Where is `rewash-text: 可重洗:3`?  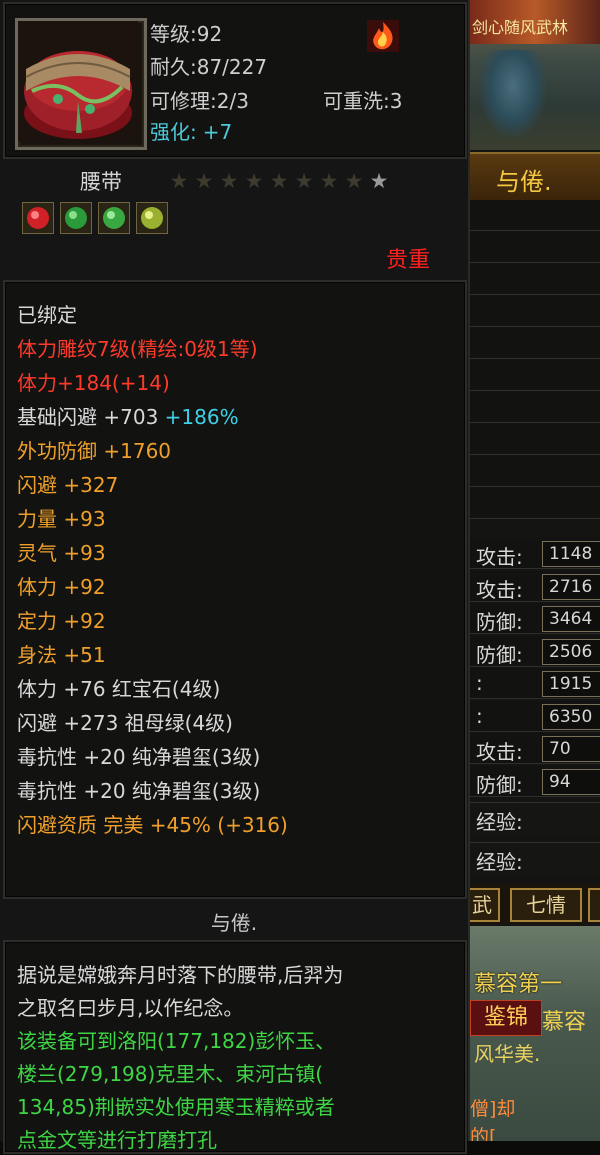 rewash-text: 可重洗:3 is located at coordinates (363, 101).